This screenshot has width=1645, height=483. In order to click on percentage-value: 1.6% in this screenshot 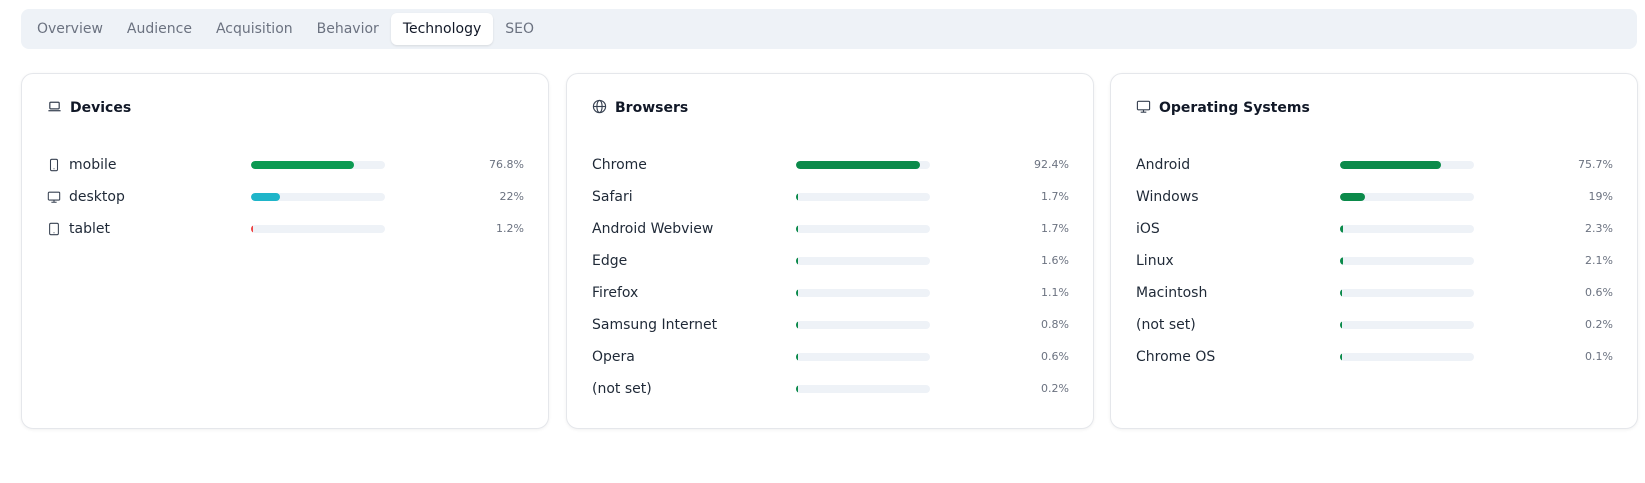, I will do `click(1055, 260)`.